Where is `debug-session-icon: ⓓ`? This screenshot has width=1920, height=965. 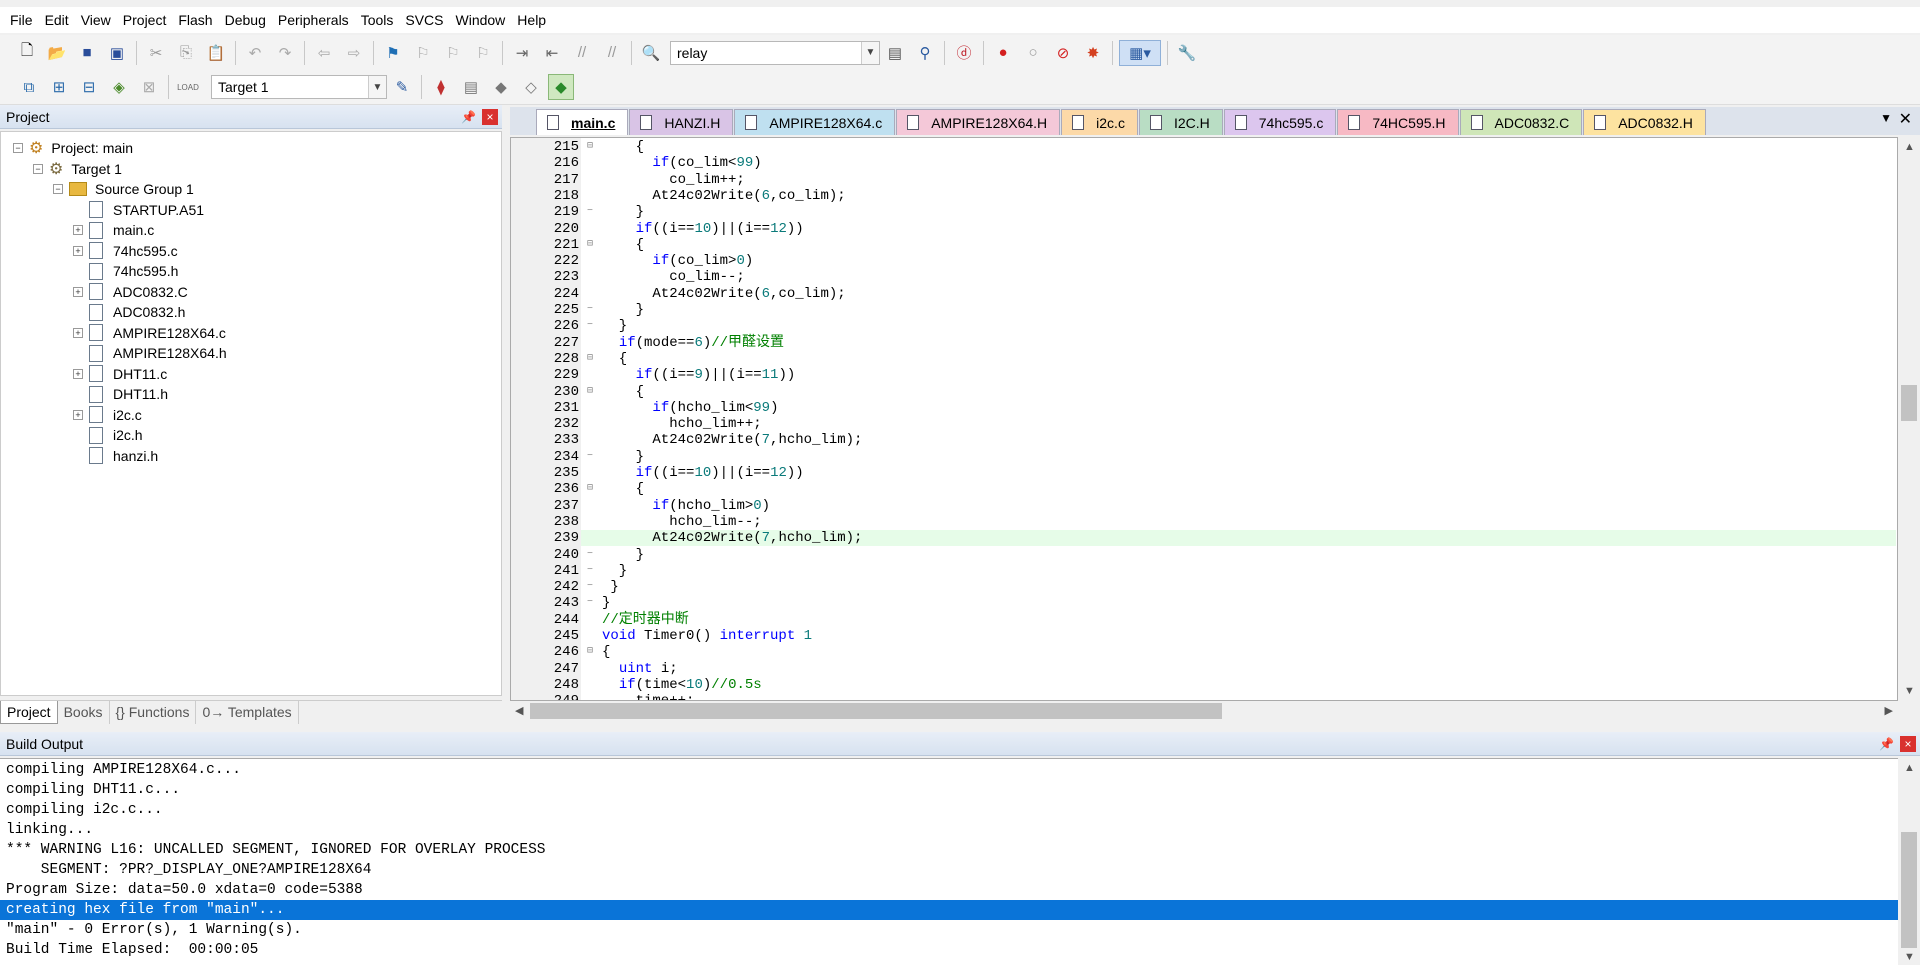
debug-session-icon: ⓓ is located at coordinates (964, 53).